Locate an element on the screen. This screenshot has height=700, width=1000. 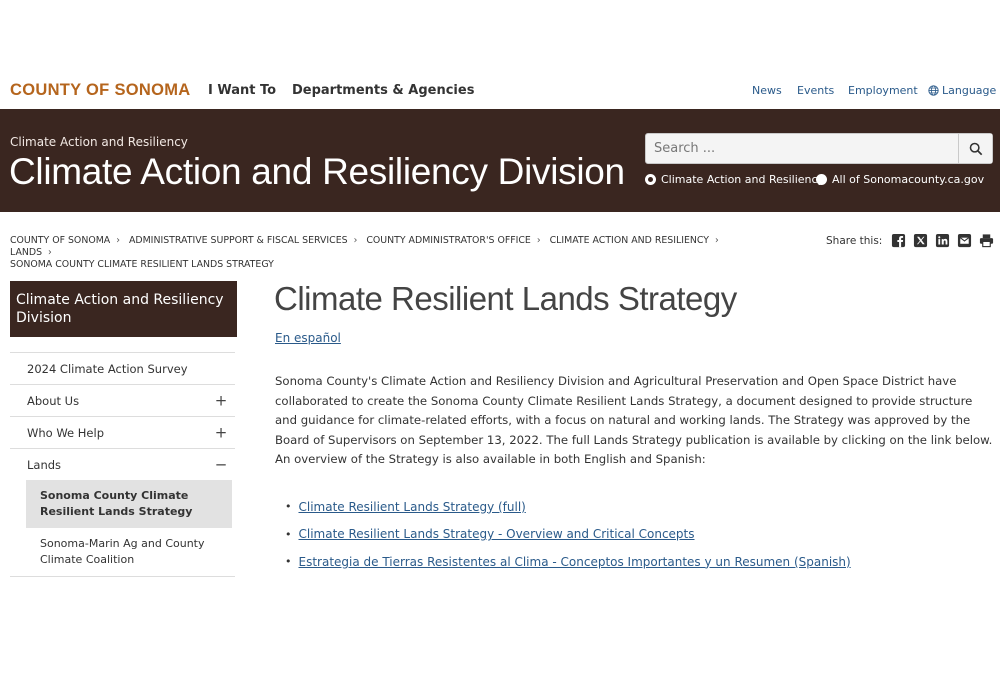
page-title: Climate Resilient Lands Strategy is located at coordinates (505, 298).